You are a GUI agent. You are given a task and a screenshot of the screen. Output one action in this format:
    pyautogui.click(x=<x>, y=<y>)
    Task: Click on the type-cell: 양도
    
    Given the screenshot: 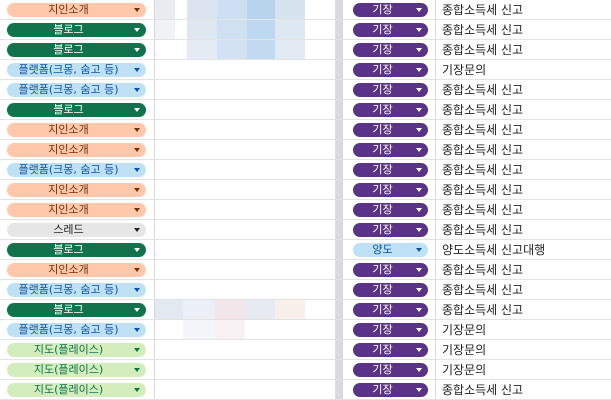 What is the action you would take?
    pyautogui.click(x=389, y=250)
    